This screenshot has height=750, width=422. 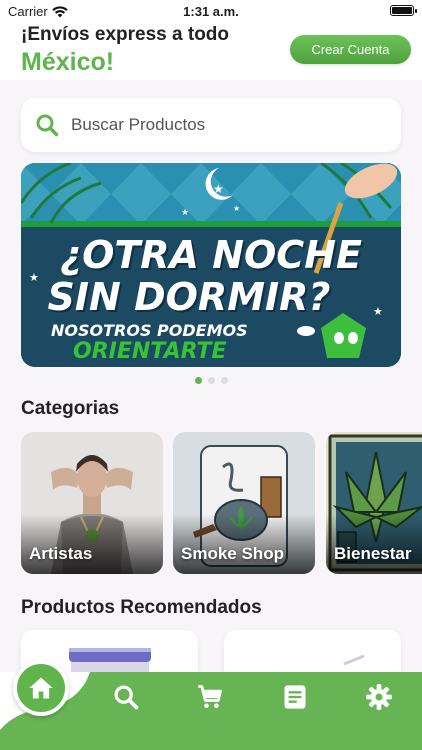 I want to click on shipping-country: México!, so click(x=68, y=62).